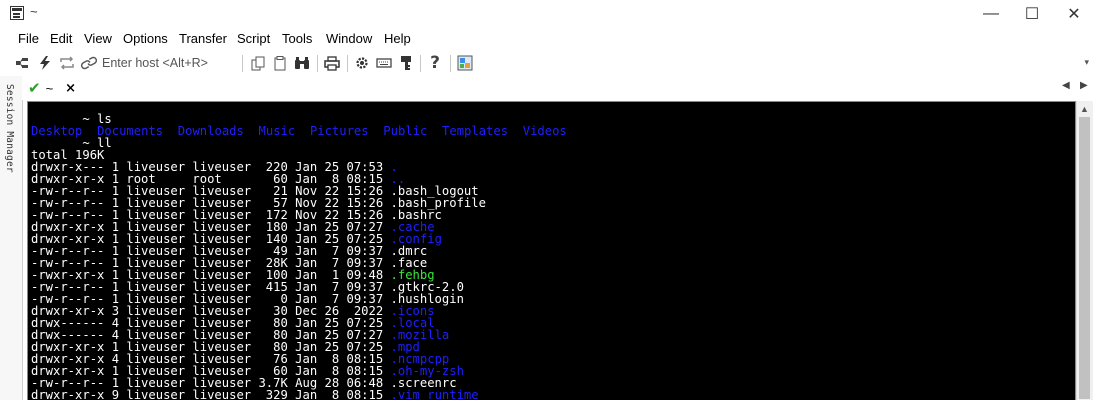 The image size is (1093, 400). What do you see at coordinates (89, 63) in the screenshot?
I see `link-icon` at bounding box center [89, 63].